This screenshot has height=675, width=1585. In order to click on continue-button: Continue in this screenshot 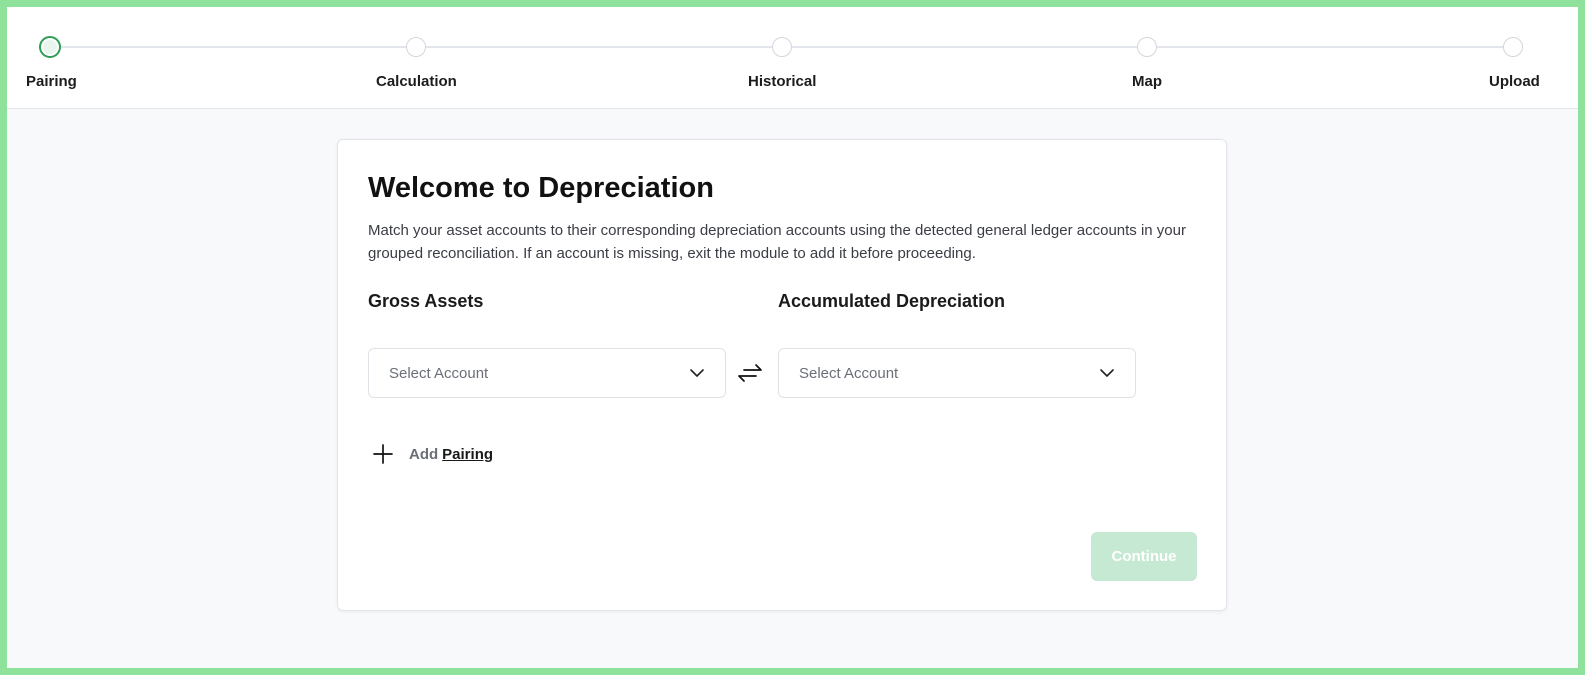, I will do `click(1144, 556)`.